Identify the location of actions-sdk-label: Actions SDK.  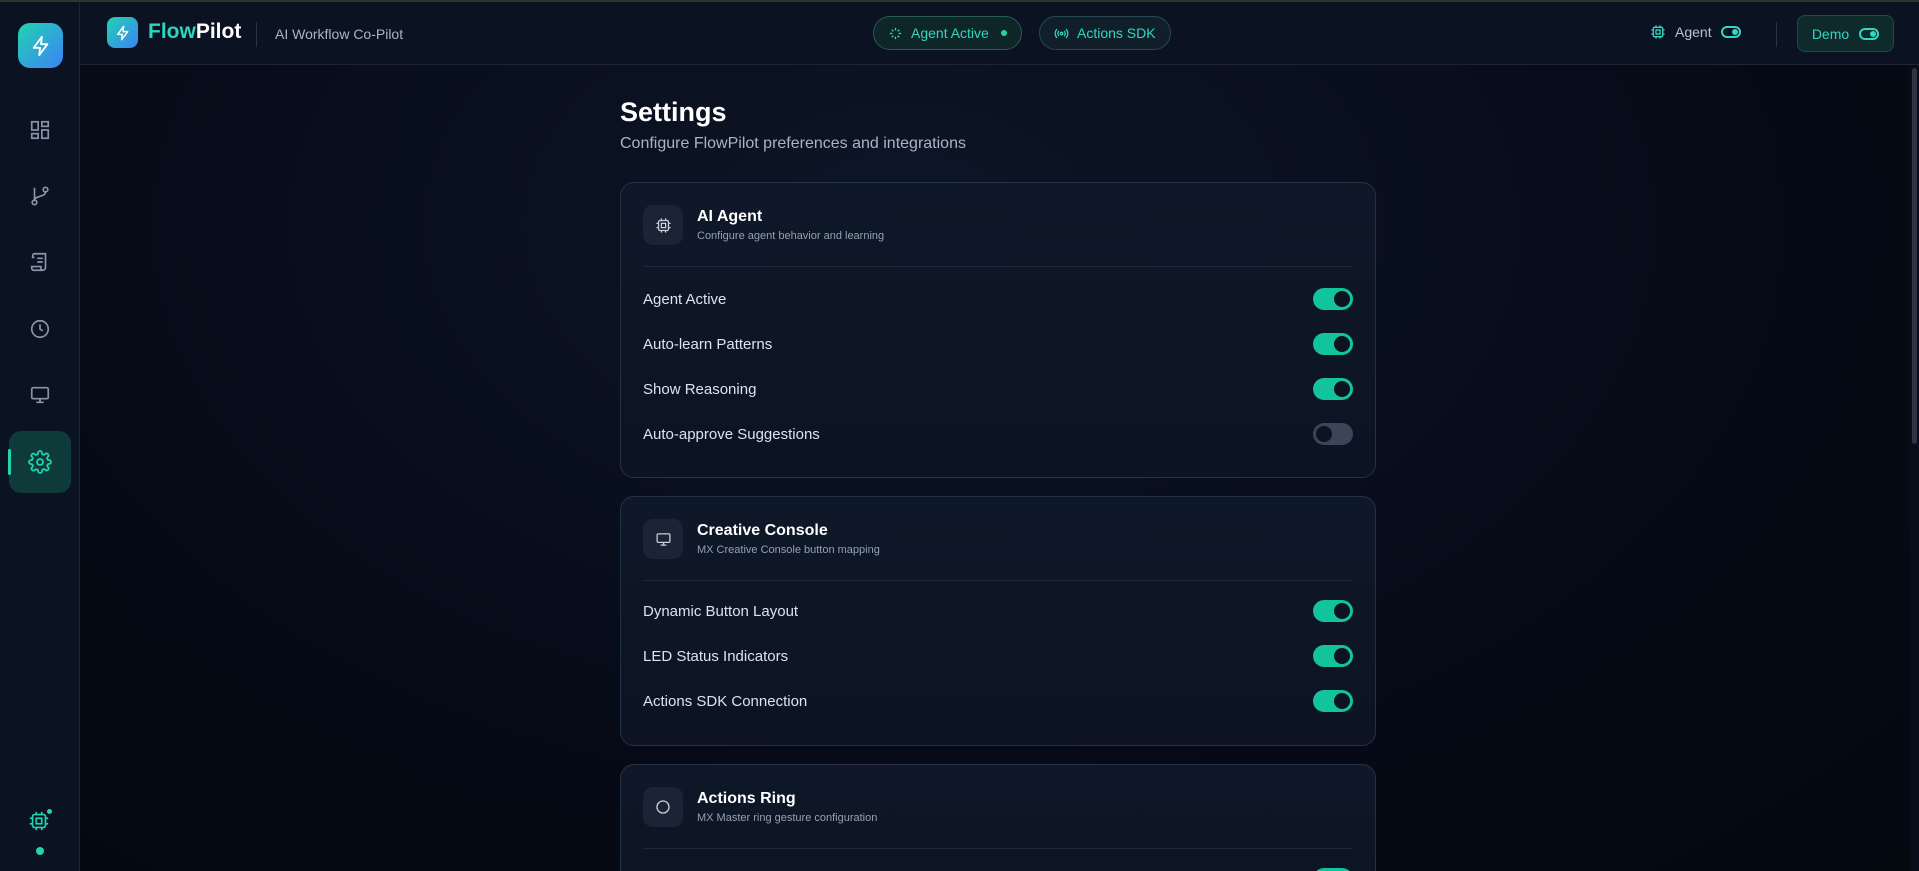
(1116, 33).